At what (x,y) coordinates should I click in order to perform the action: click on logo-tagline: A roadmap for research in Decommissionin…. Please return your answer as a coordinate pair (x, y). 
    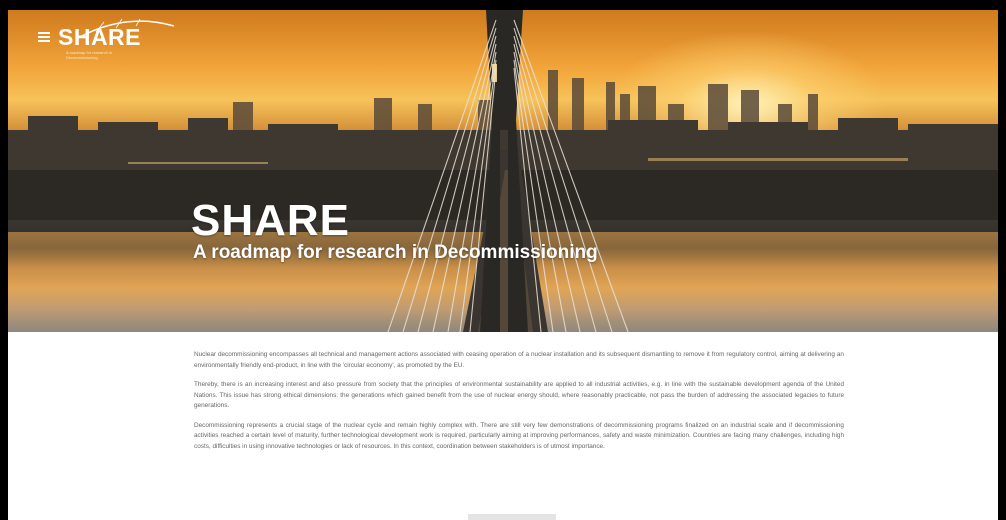
    Looking at the image, I should click on (89, 55).